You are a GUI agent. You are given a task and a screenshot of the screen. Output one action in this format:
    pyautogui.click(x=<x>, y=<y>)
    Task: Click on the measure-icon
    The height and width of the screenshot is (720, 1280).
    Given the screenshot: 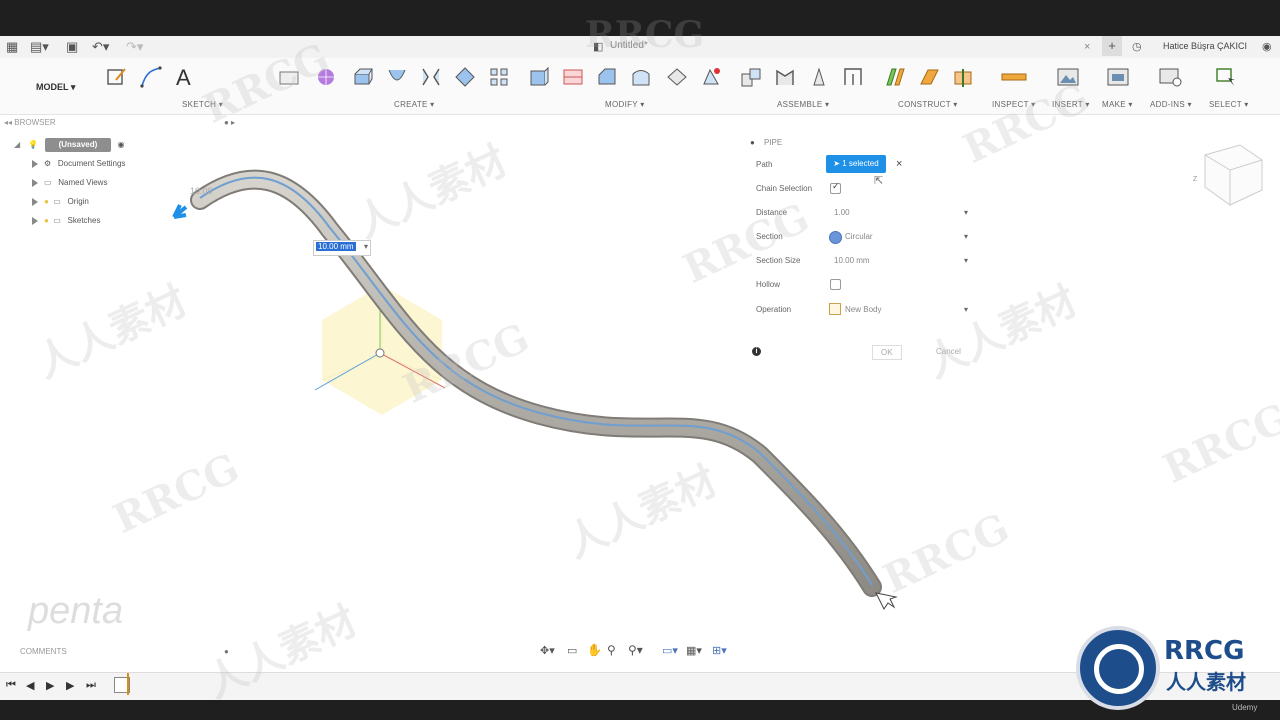 What is the action you would take?
    pyautogui.click(x=1014, y=77)
    